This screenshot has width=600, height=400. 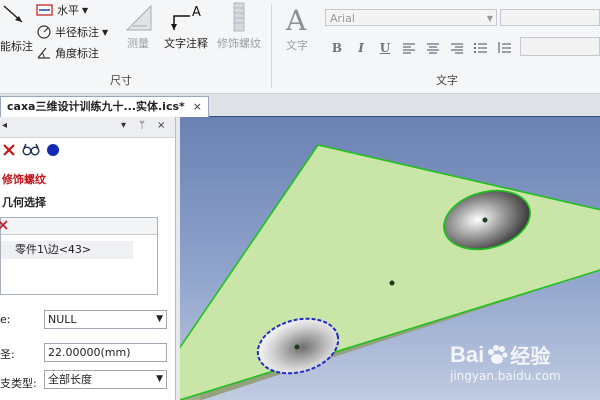 I want to click on field-label-2: 圣:, so click(x=7, y=354).